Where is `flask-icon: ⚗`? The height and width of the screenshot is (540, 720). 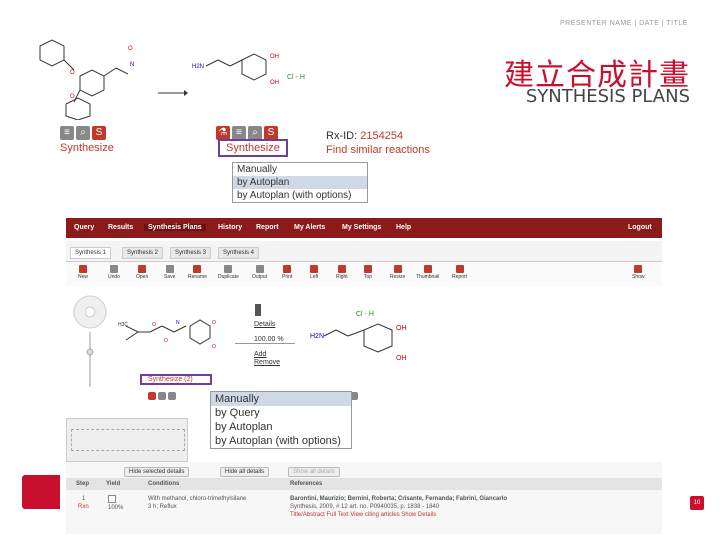
flask-icon: ⚗ is located at coordinates (223, 133).